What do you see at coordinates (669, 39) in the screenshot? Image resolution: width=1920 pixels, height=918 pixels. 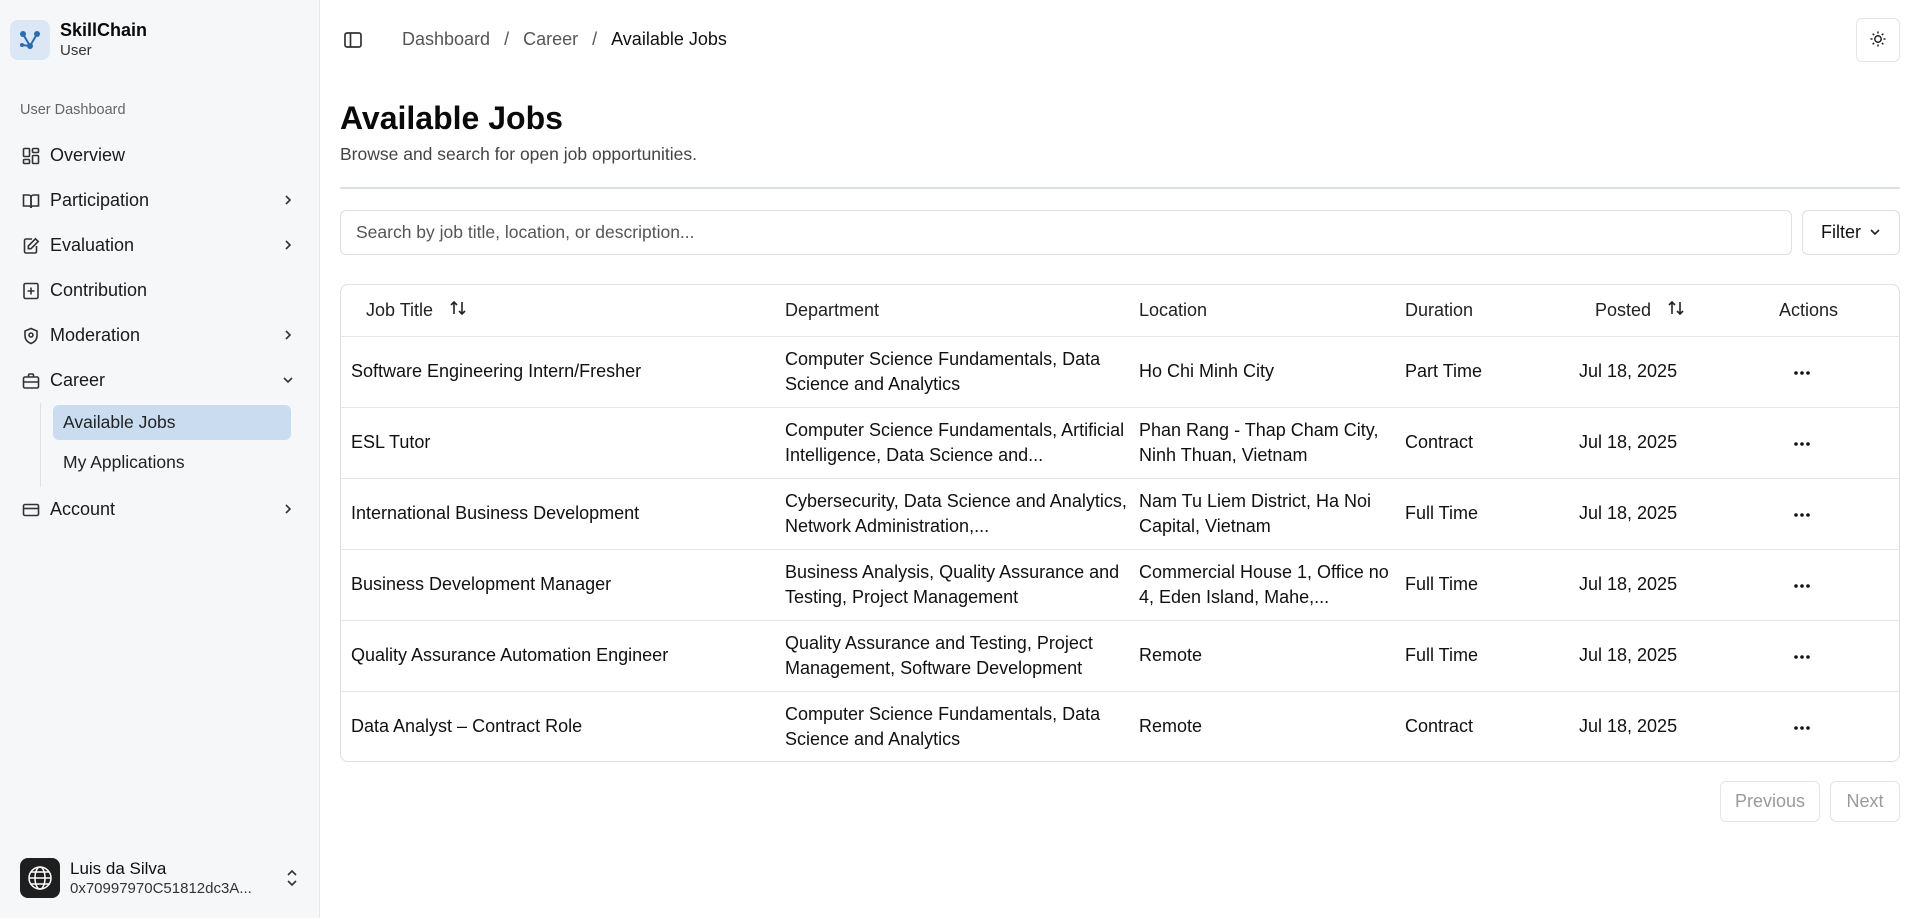 I see `breadcrumb-current: Available Jobs` at bounding box center [669, 39].